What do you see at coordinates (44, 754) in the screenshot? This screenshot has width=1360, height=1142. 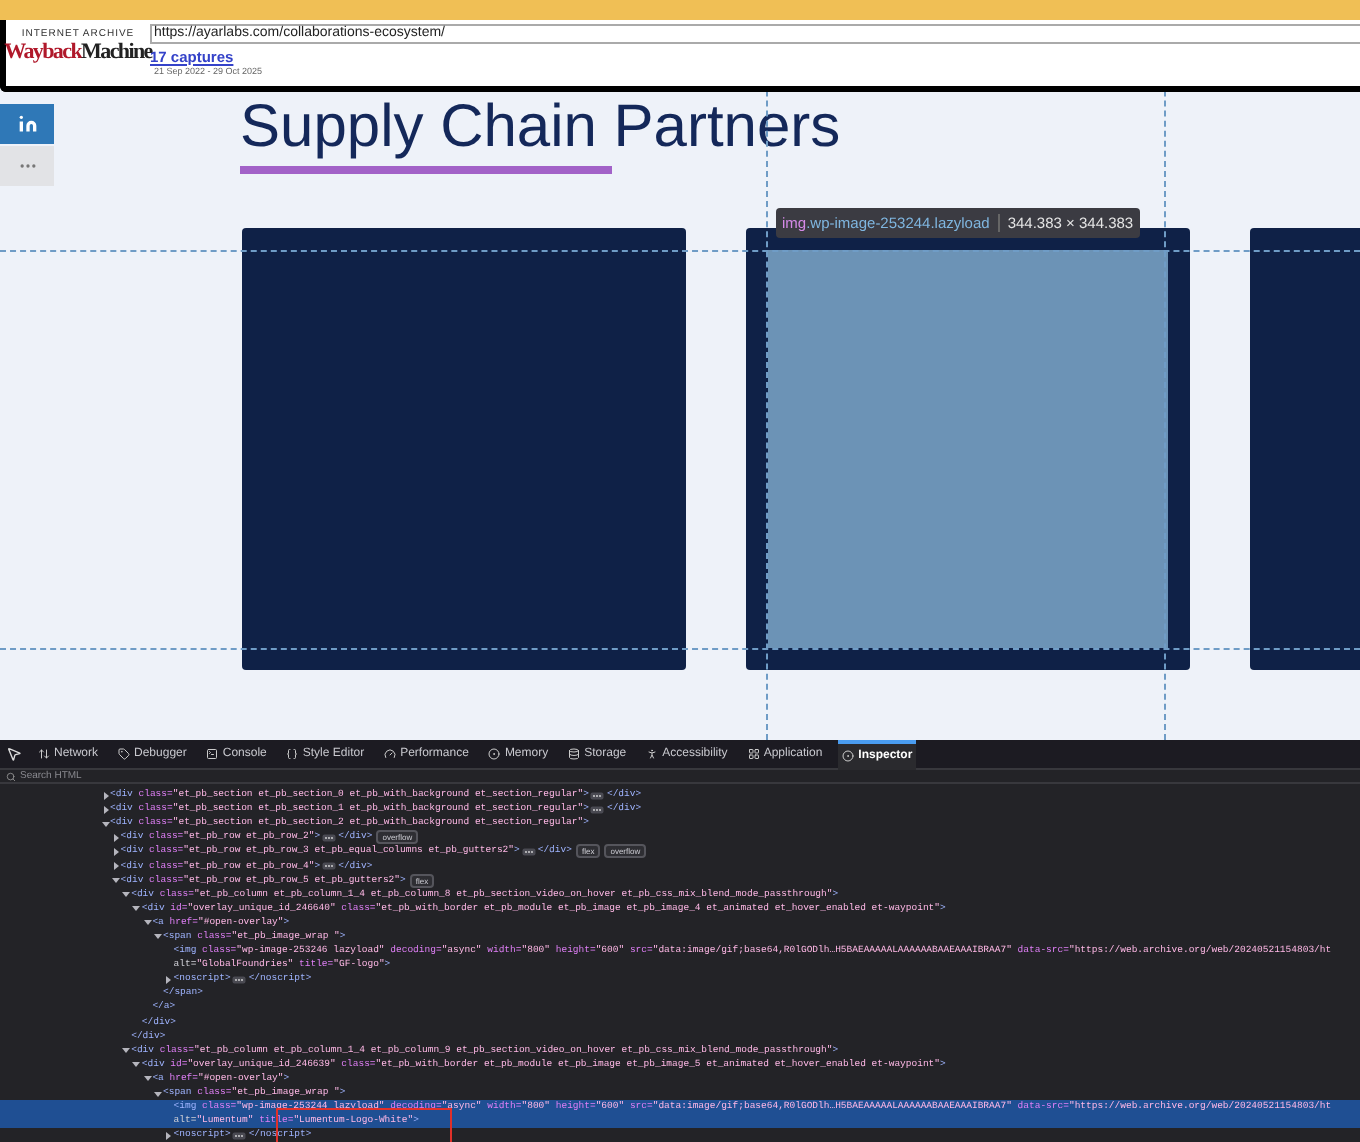 I see `arrows-icon` at bounding box center [44, 754].